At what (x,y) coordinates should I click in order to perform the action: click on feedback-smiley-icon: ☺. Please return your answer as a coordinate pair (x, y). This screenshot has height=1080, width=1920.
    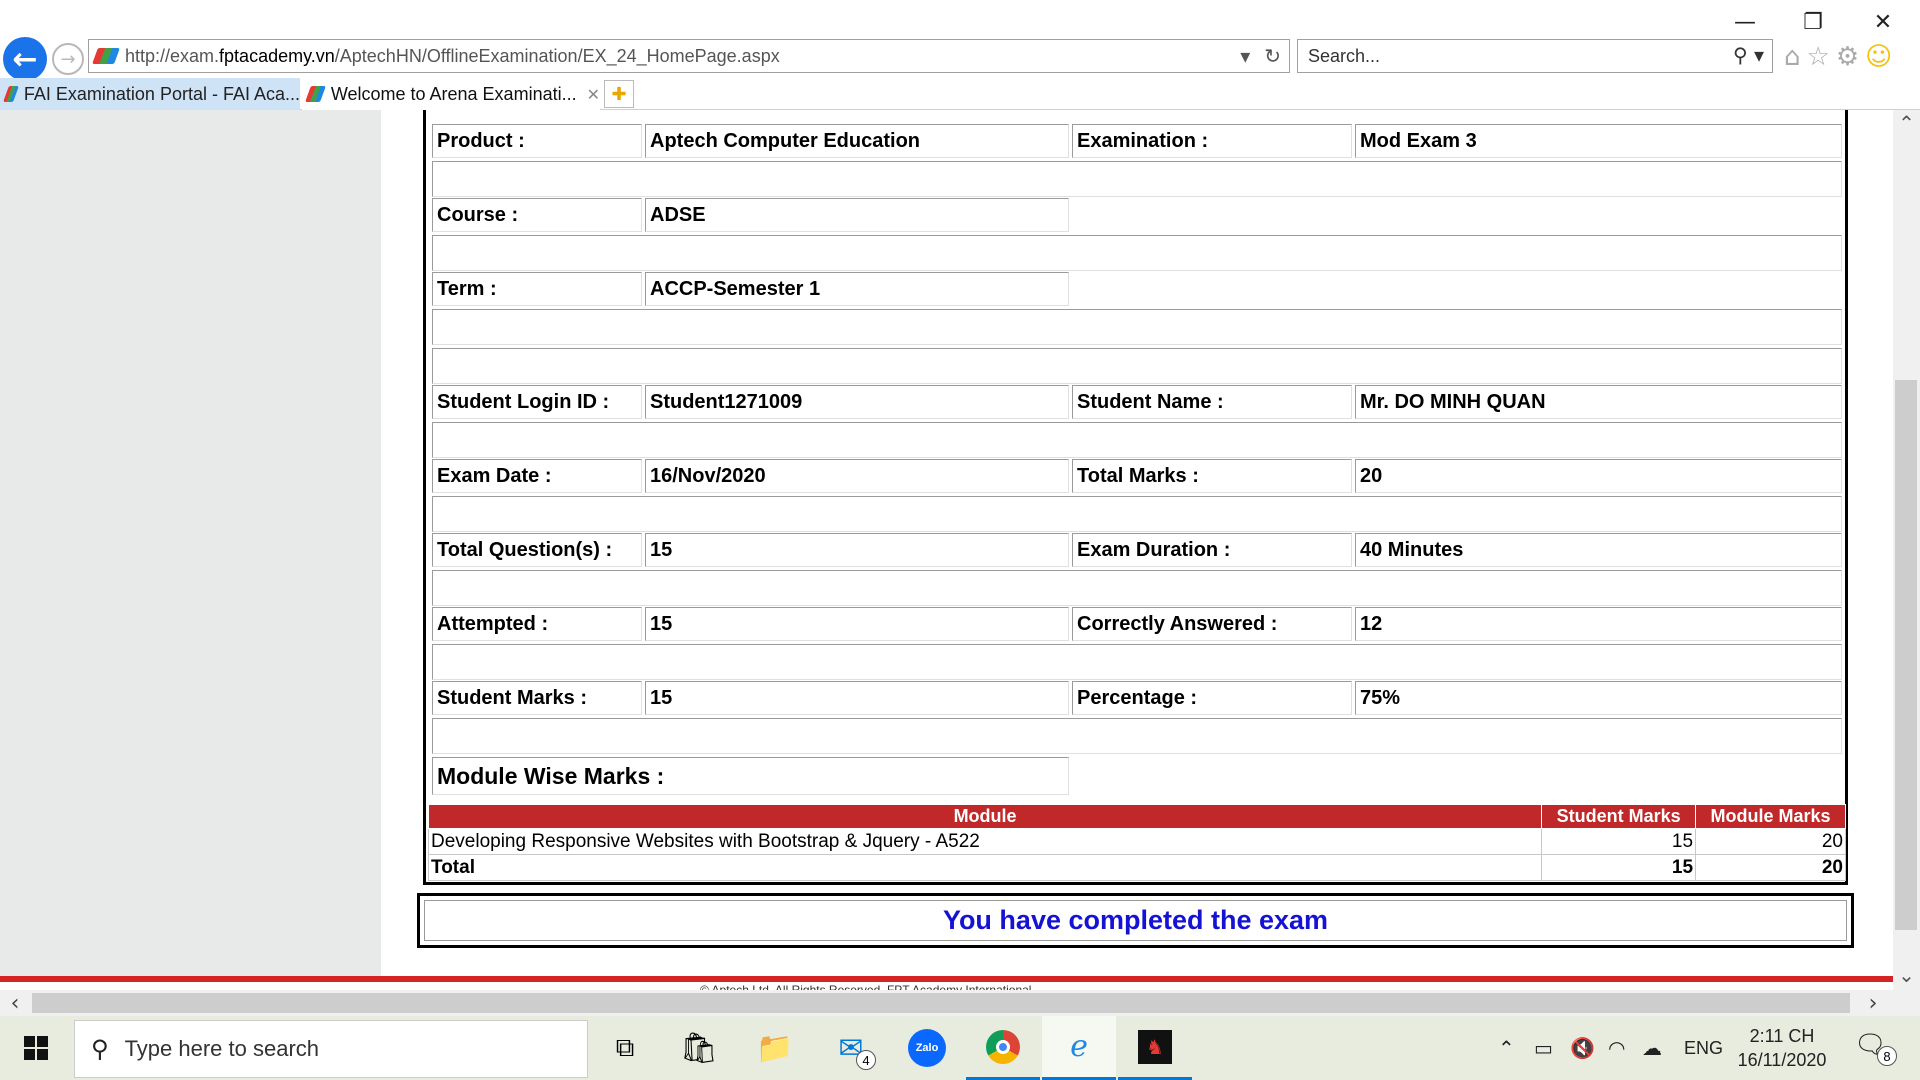
    Looking at the image, I should click on (1878, 57).